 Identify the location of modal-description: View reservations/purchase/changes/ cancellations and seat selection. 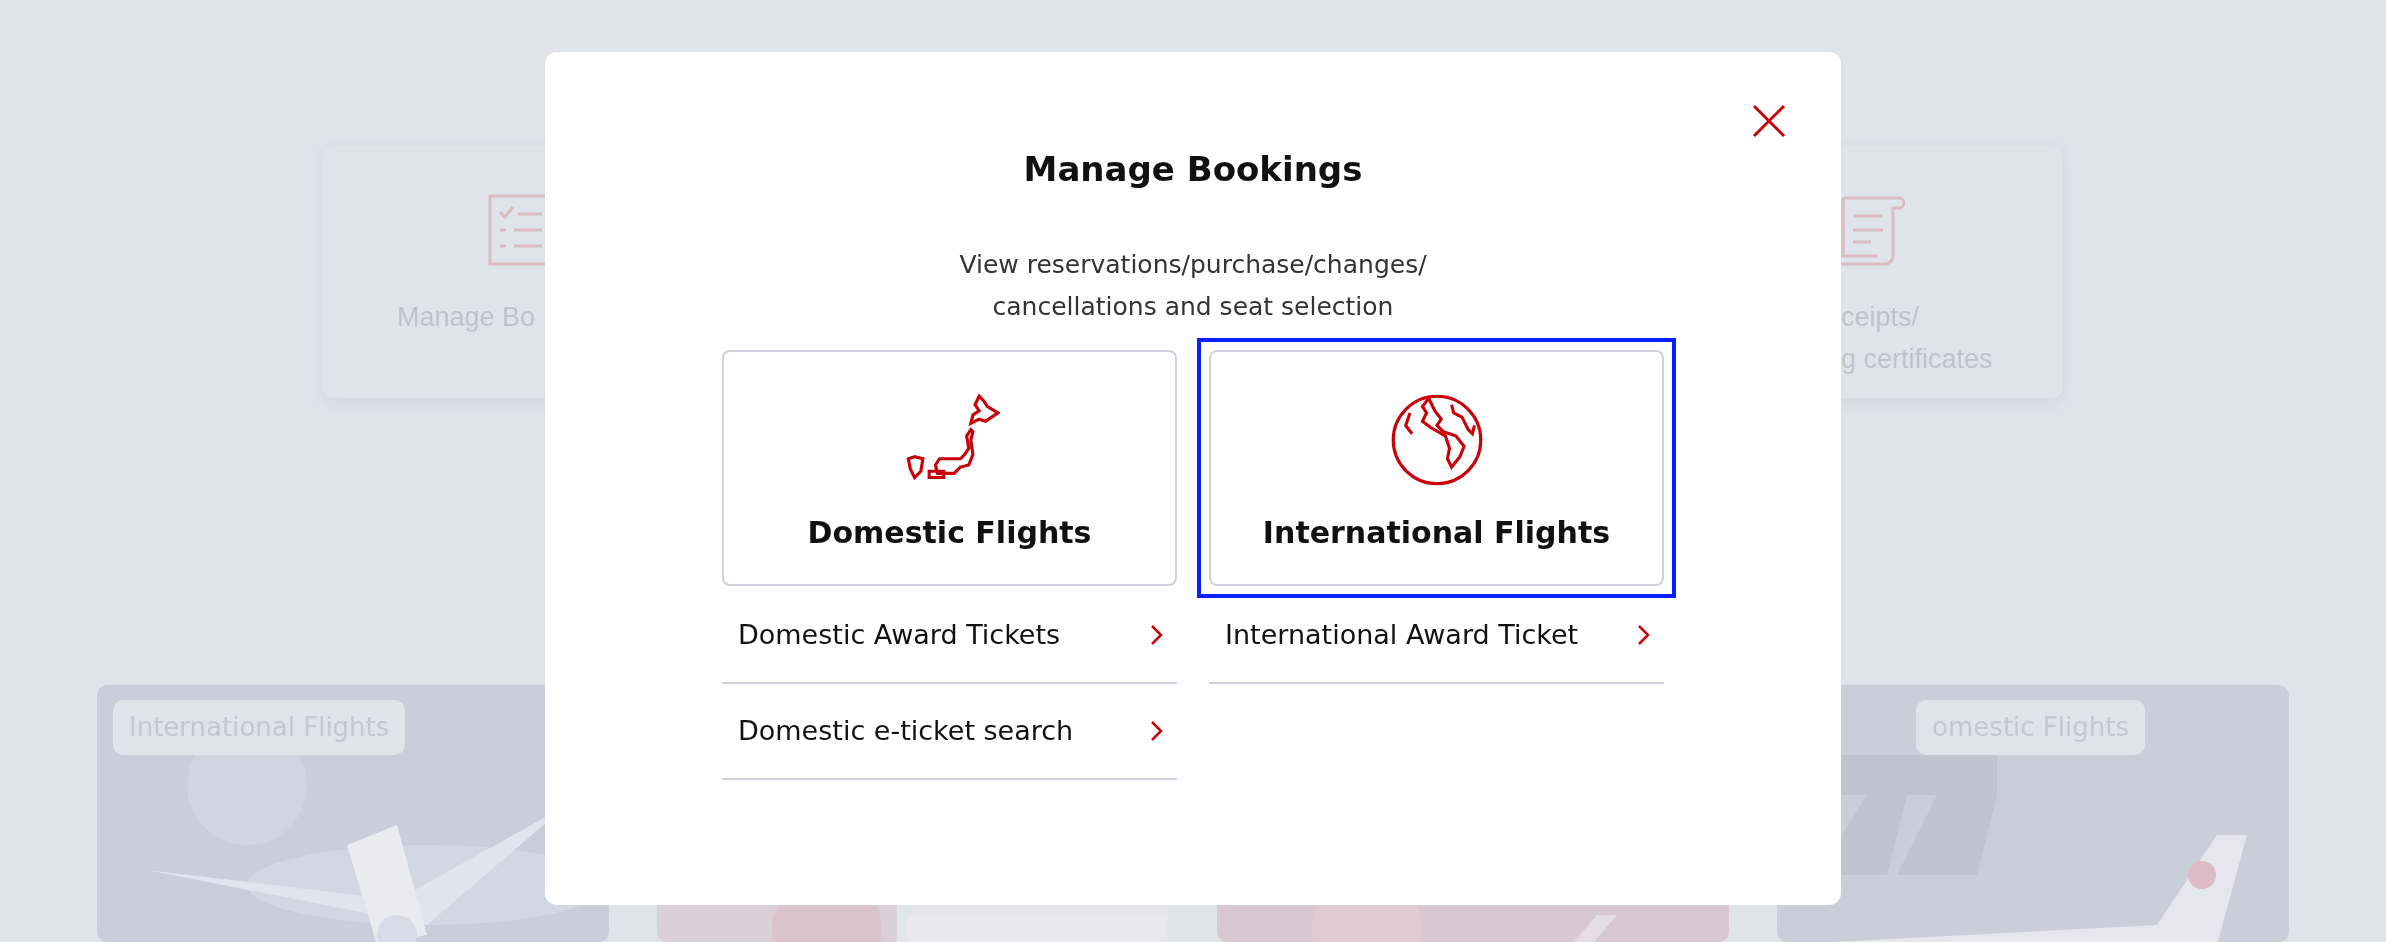
(1193, 285).